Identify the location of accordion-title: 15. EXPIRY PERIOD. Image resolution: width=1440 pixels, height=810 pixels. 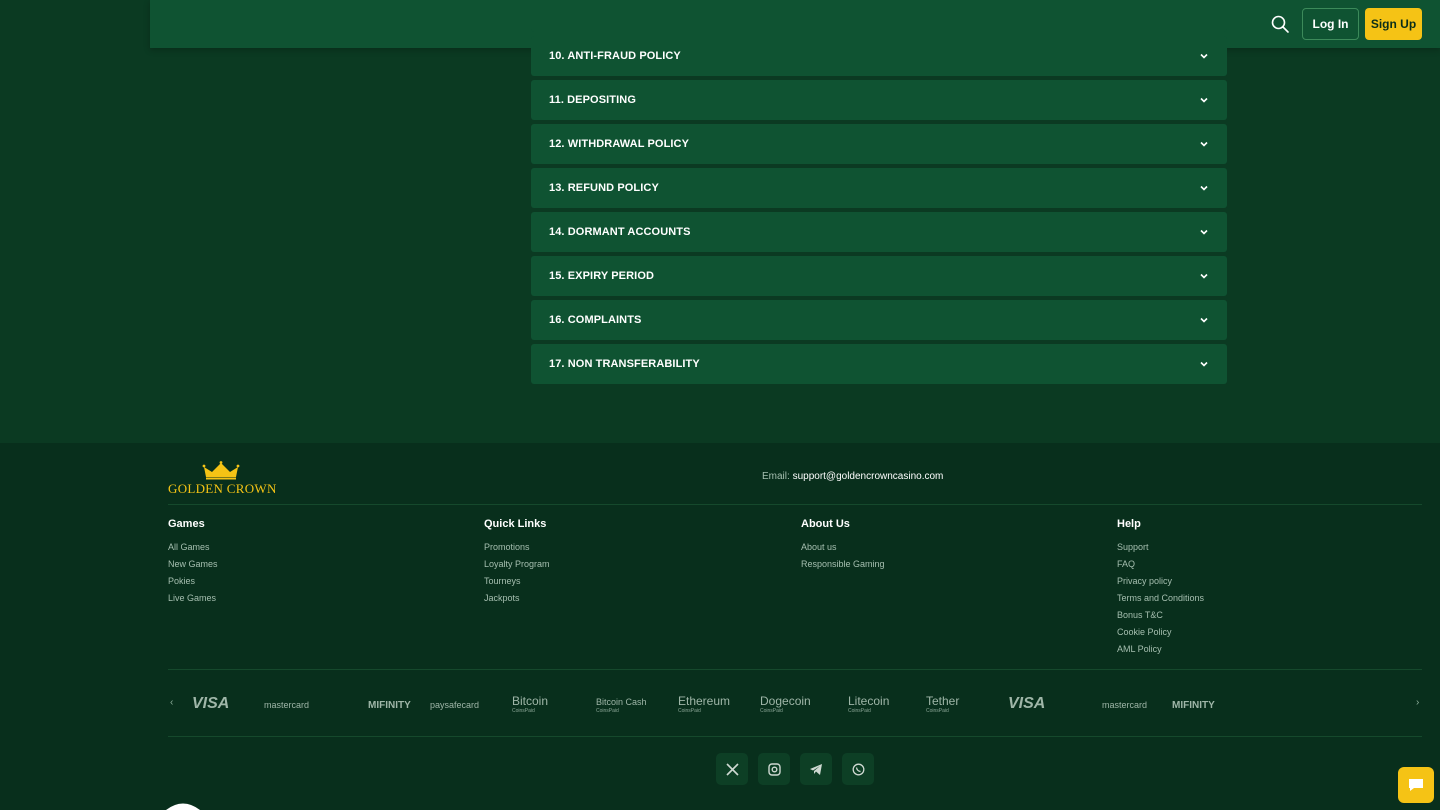
(602, 276).